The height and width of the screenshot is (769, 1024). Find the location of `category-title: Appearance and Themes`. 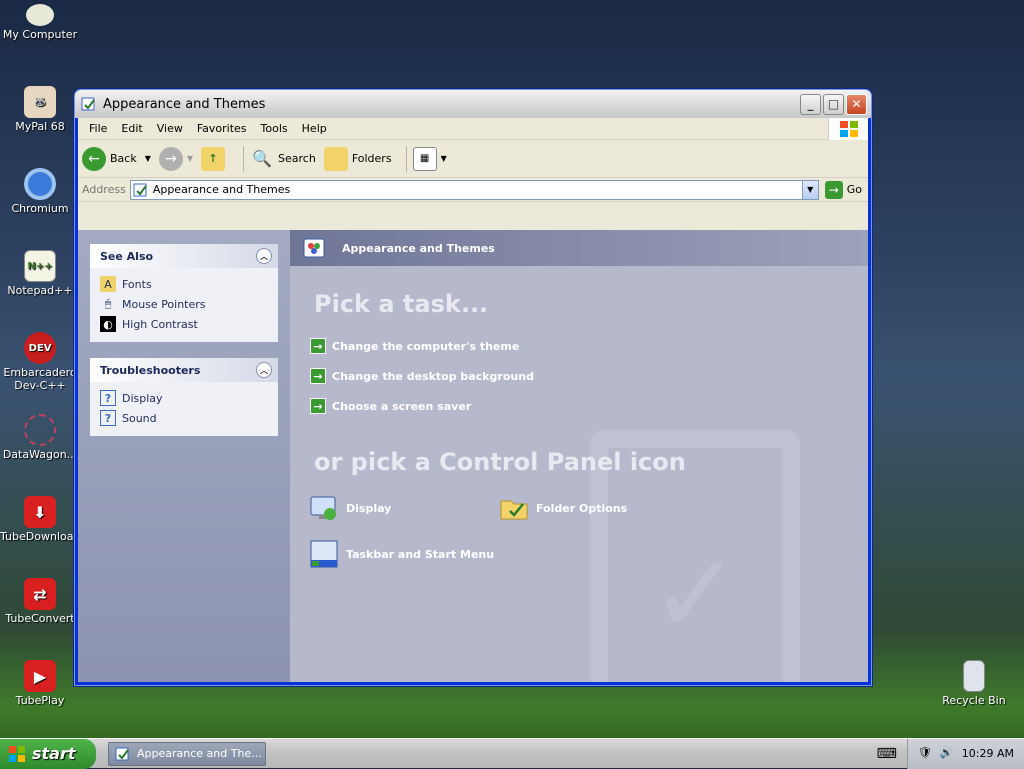

category-title: Appearance and Themes is located at coordinates (418, 248).